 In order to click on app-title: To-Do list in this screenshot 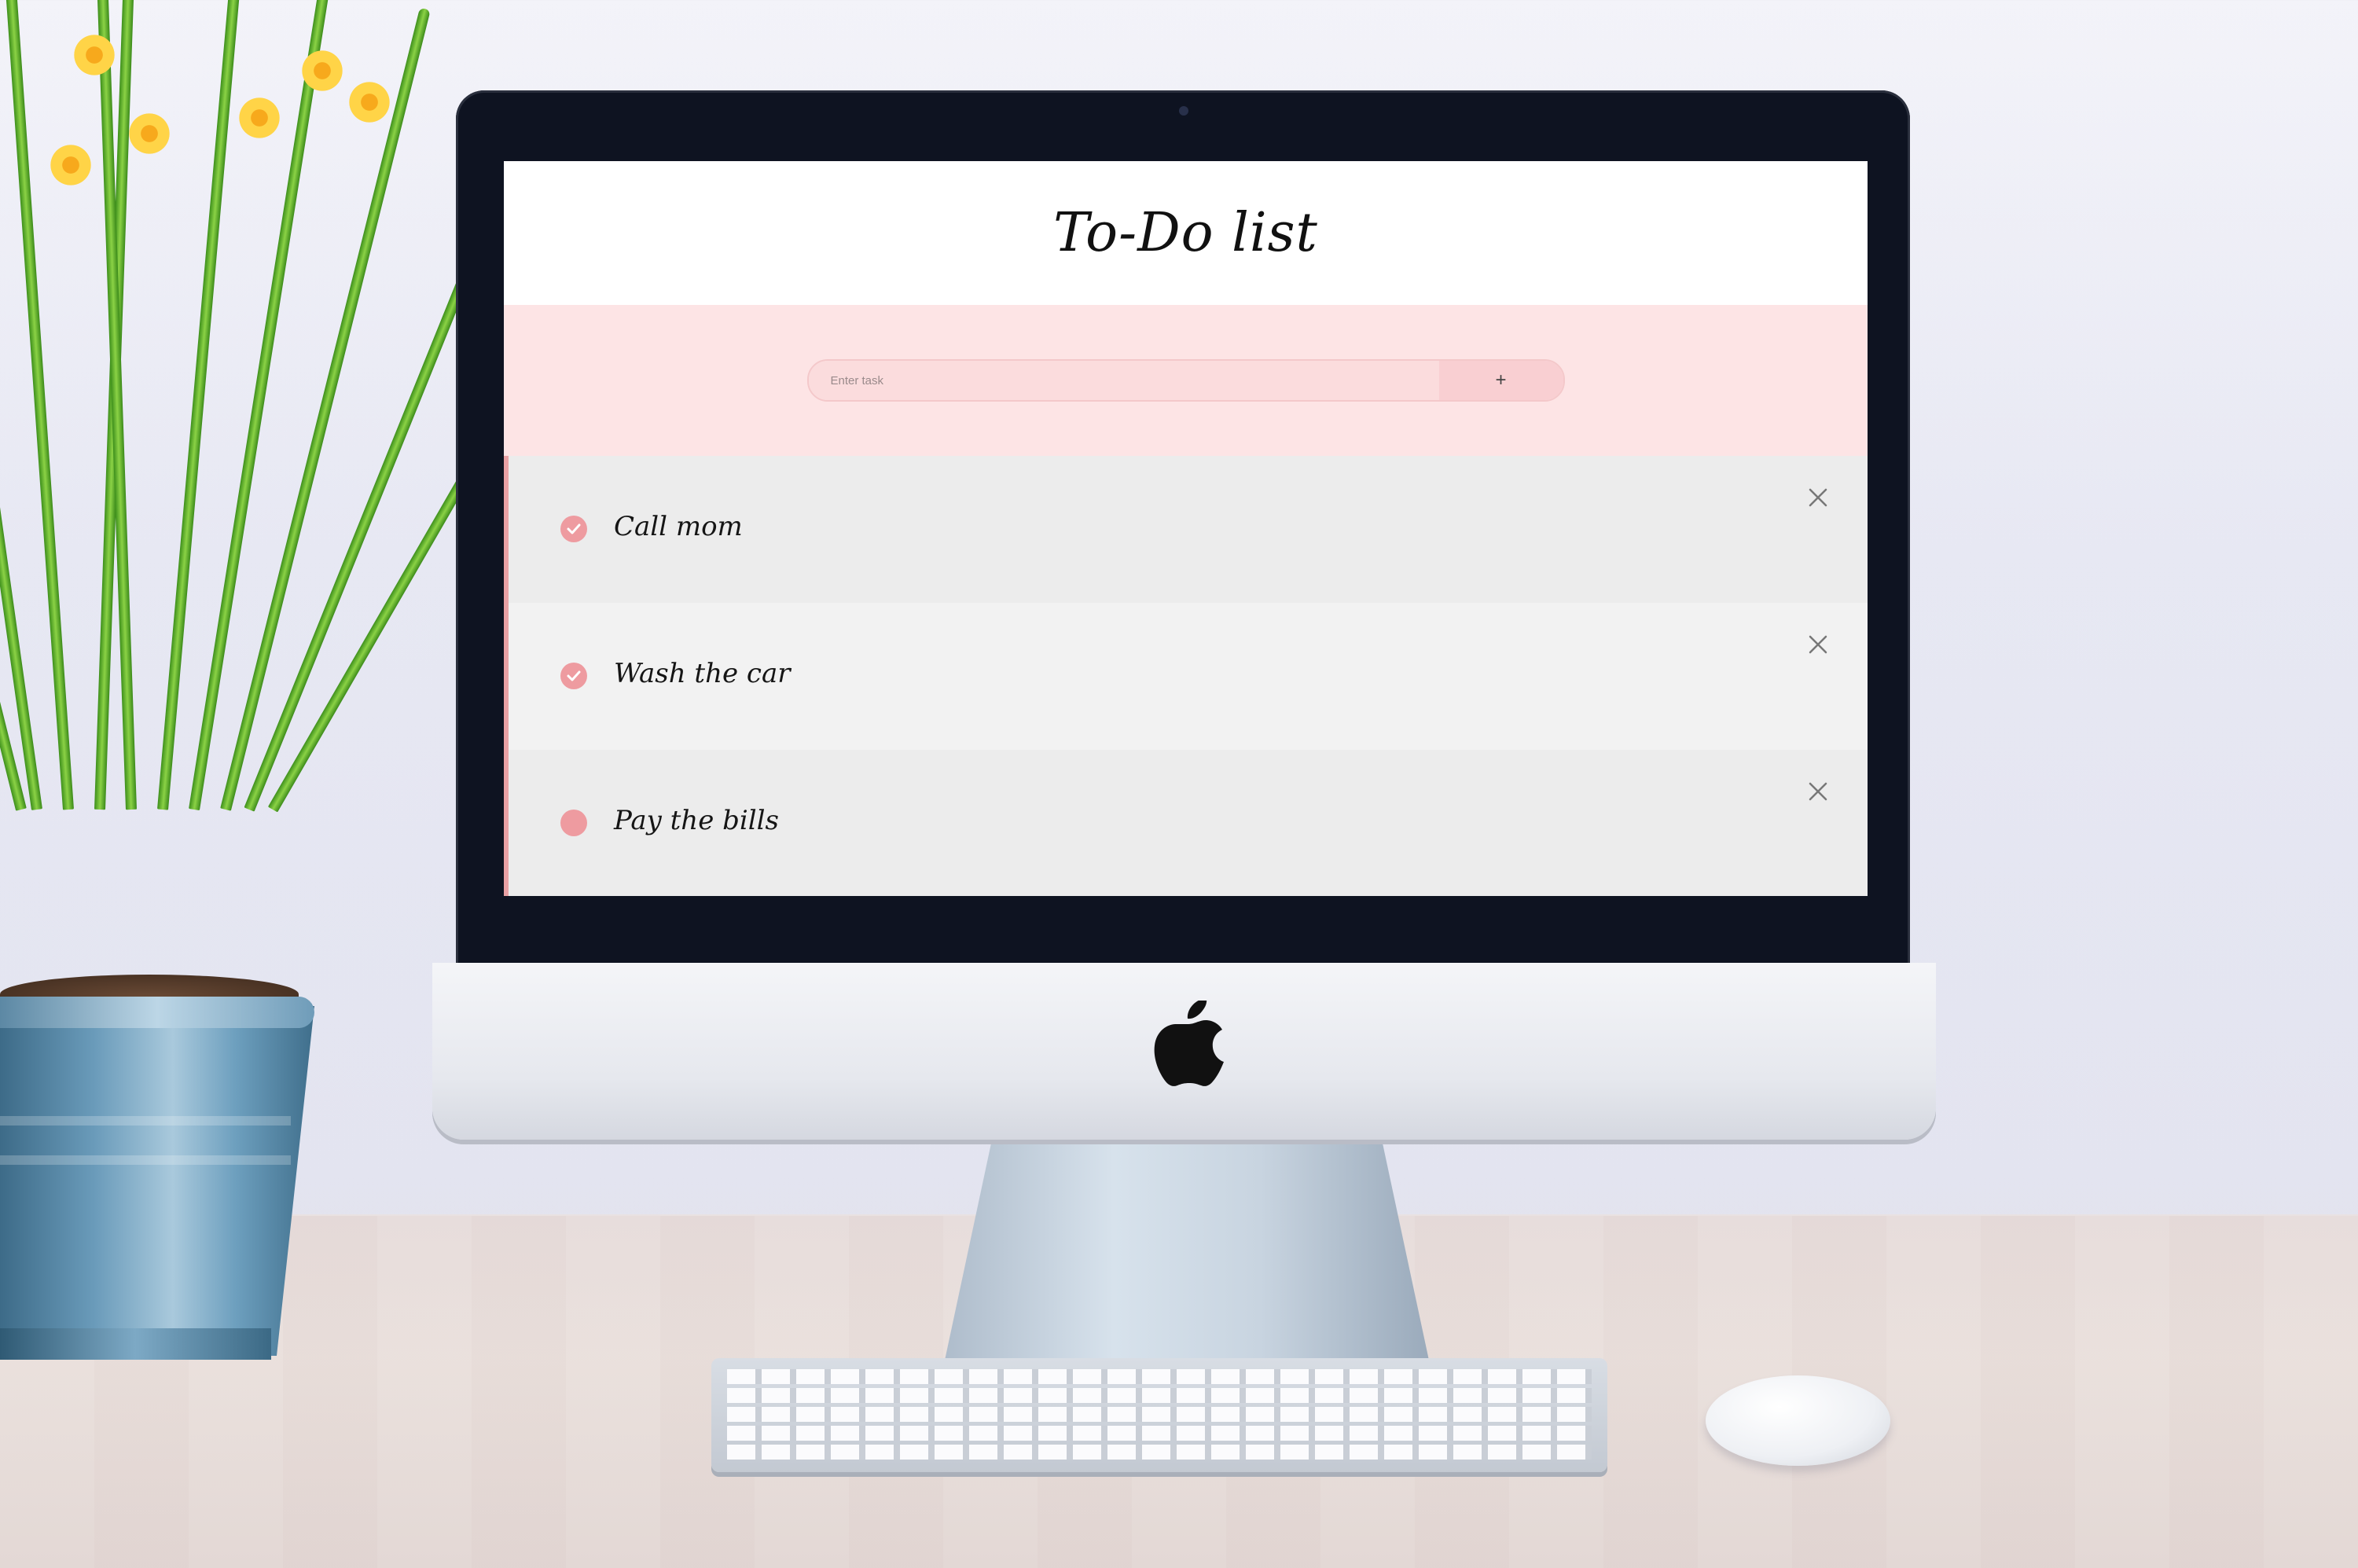, I will do `click(1186, 233)`.